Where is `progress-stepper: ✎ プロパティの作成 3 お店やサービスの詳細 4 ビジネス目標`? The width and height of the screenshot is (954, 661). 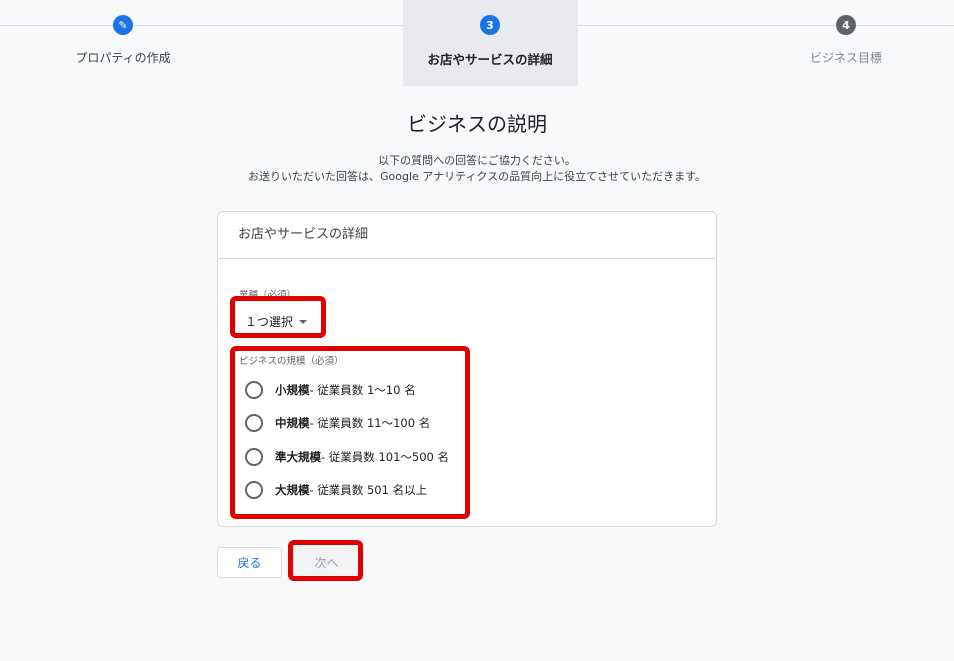 progress-stepper: ✎ プロパティの作成 3 お店やサービスの詳細 4 ビジネス目標 is located at coordinates (477, 43).